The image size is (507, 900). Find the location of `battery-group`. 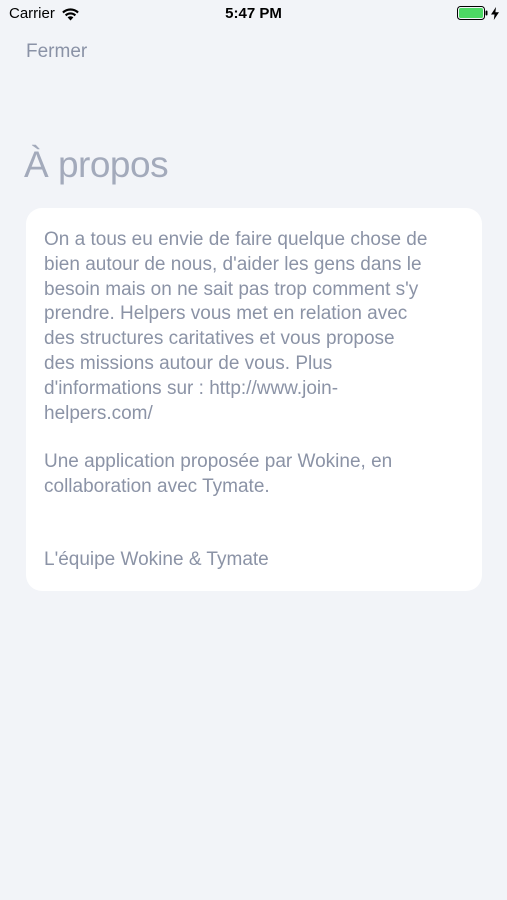

battery-group is located at coordinates (478, 13).